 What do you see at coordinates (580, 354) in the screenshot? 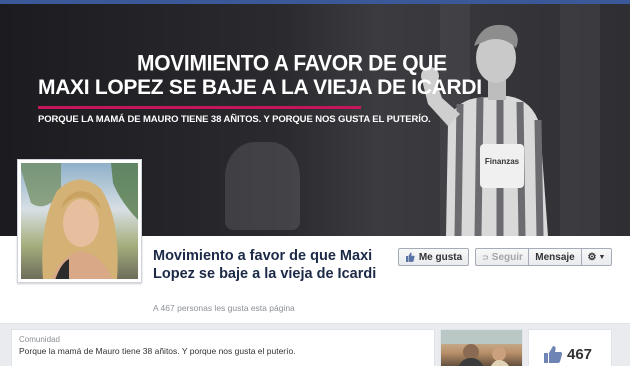
I see `like-count: 467` at bounding box center [580, 354].